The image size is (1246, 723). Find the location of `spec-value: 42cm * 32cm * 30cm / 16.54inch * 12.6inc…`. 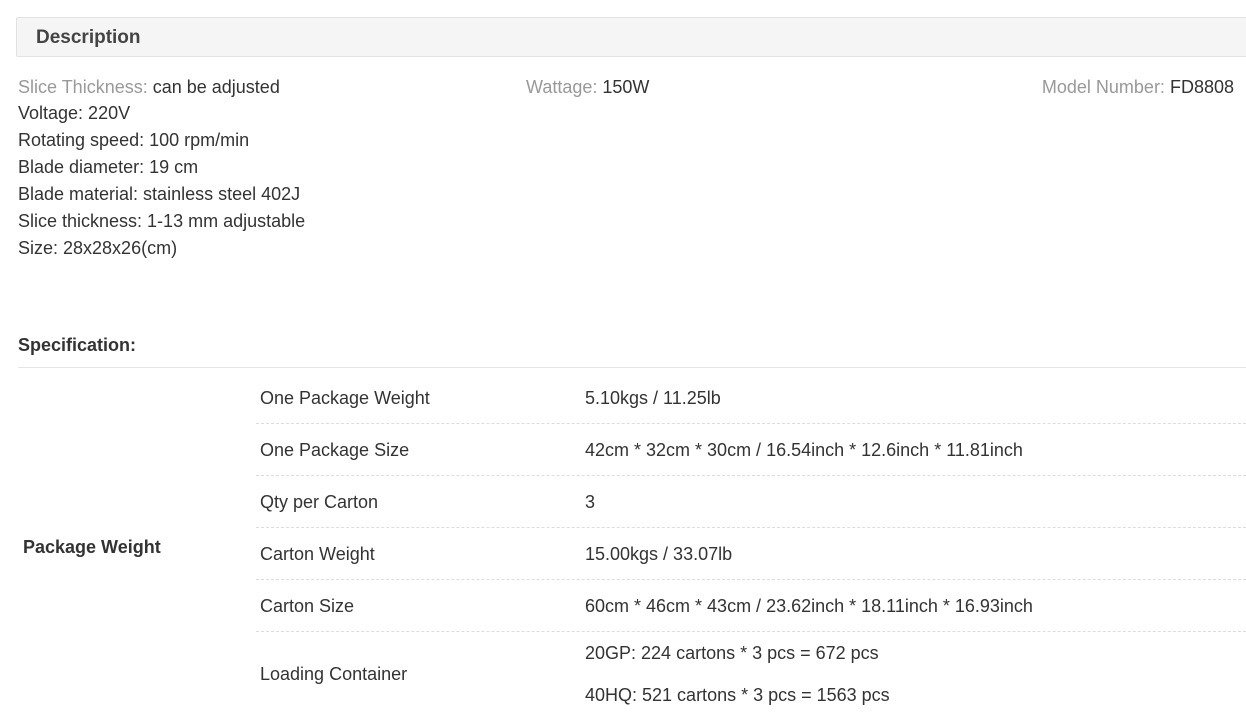

spec-value: 42cm * 32cm * 30cm / 16.54inch * 12.6inc… is located at coordinates (804, 450).